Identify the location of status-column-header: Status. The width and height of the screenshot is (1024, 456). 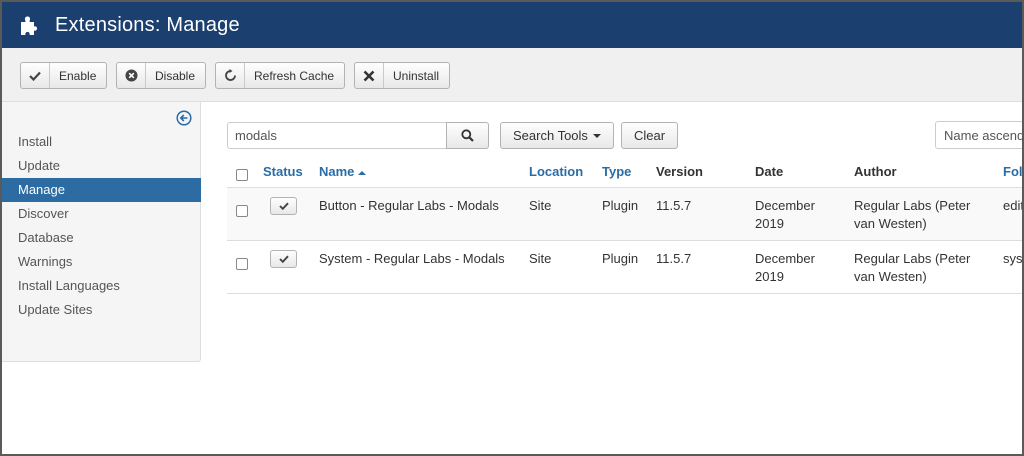
(283, 172).